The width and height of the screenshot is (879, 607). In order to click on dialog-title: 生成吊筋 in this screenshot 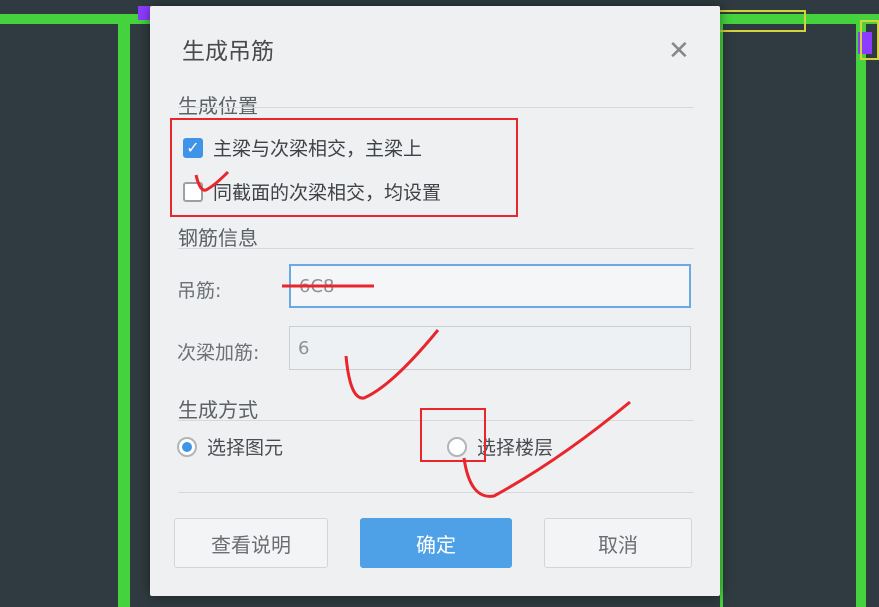, I will do `click(228, 52)`.